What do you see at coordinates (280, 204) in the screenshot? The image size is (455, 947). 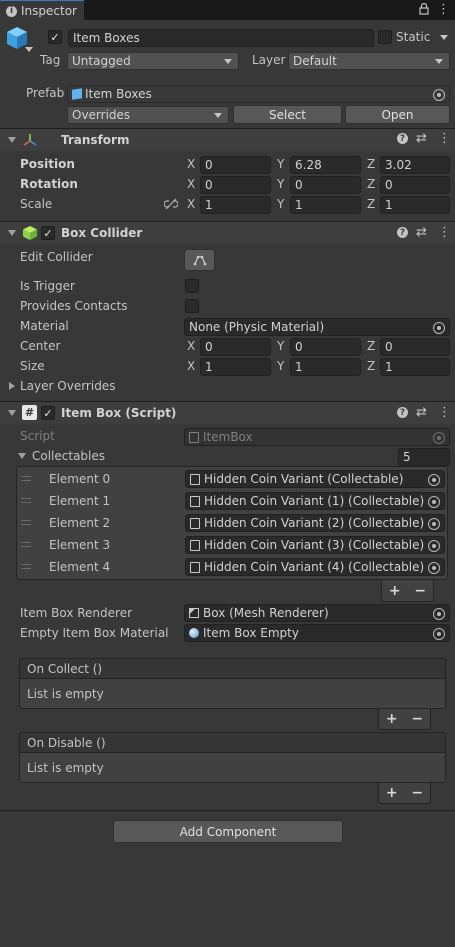 I see `scale-y-label: Y` at bounding box center [280, 204].